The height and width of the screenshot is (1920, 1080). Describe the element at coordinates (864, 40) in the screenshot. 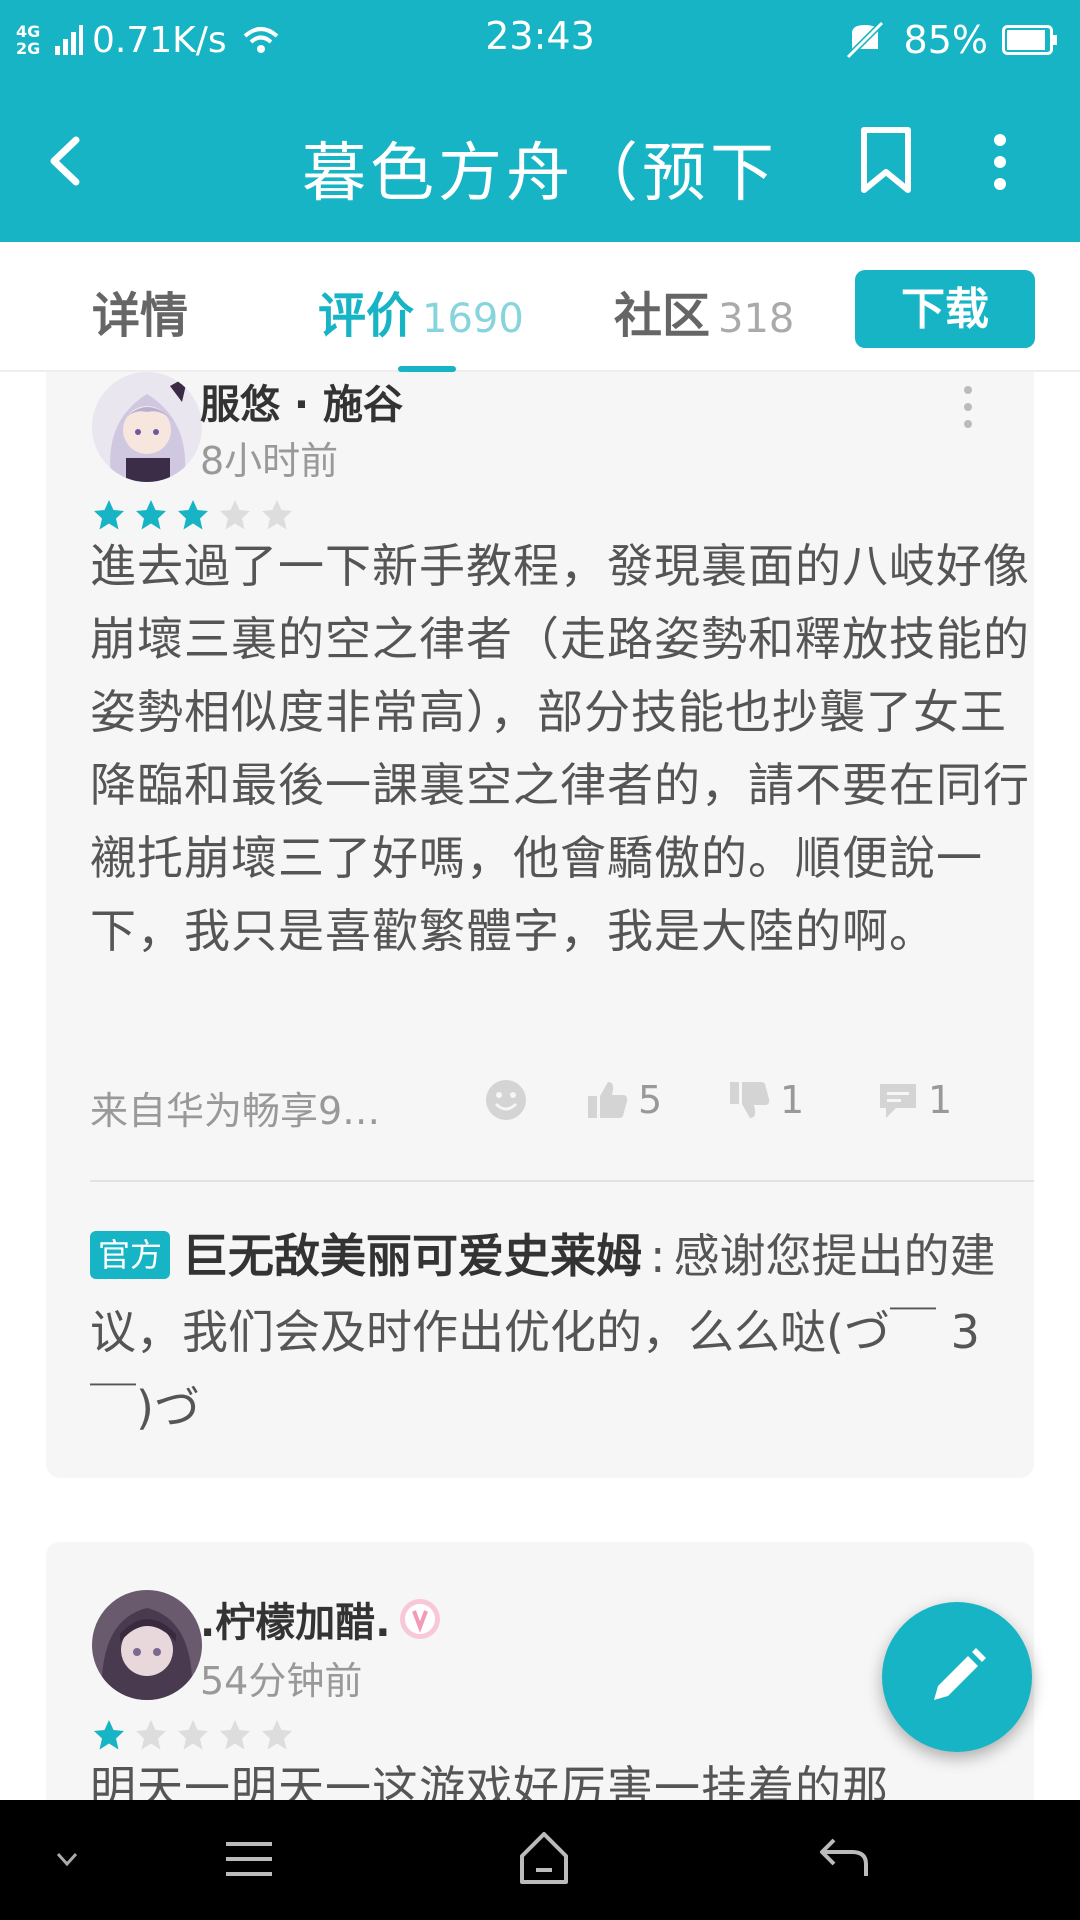

I see `mute-icon` at that location.